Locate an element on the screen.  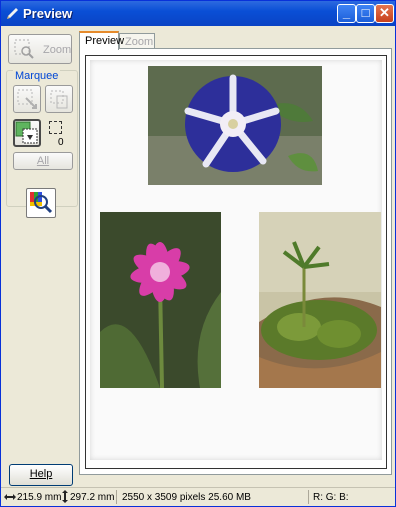
zoom-button: Zoom is located at coordinates (40, 49).